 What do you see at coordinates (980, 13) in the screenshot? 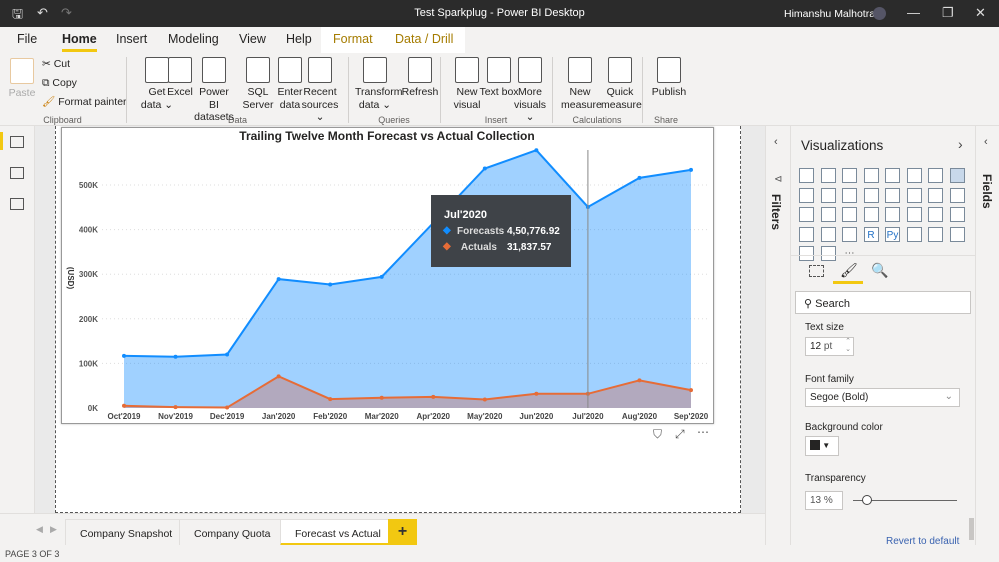
I see `close-icon: ✕` at bounding box center [980, 13].